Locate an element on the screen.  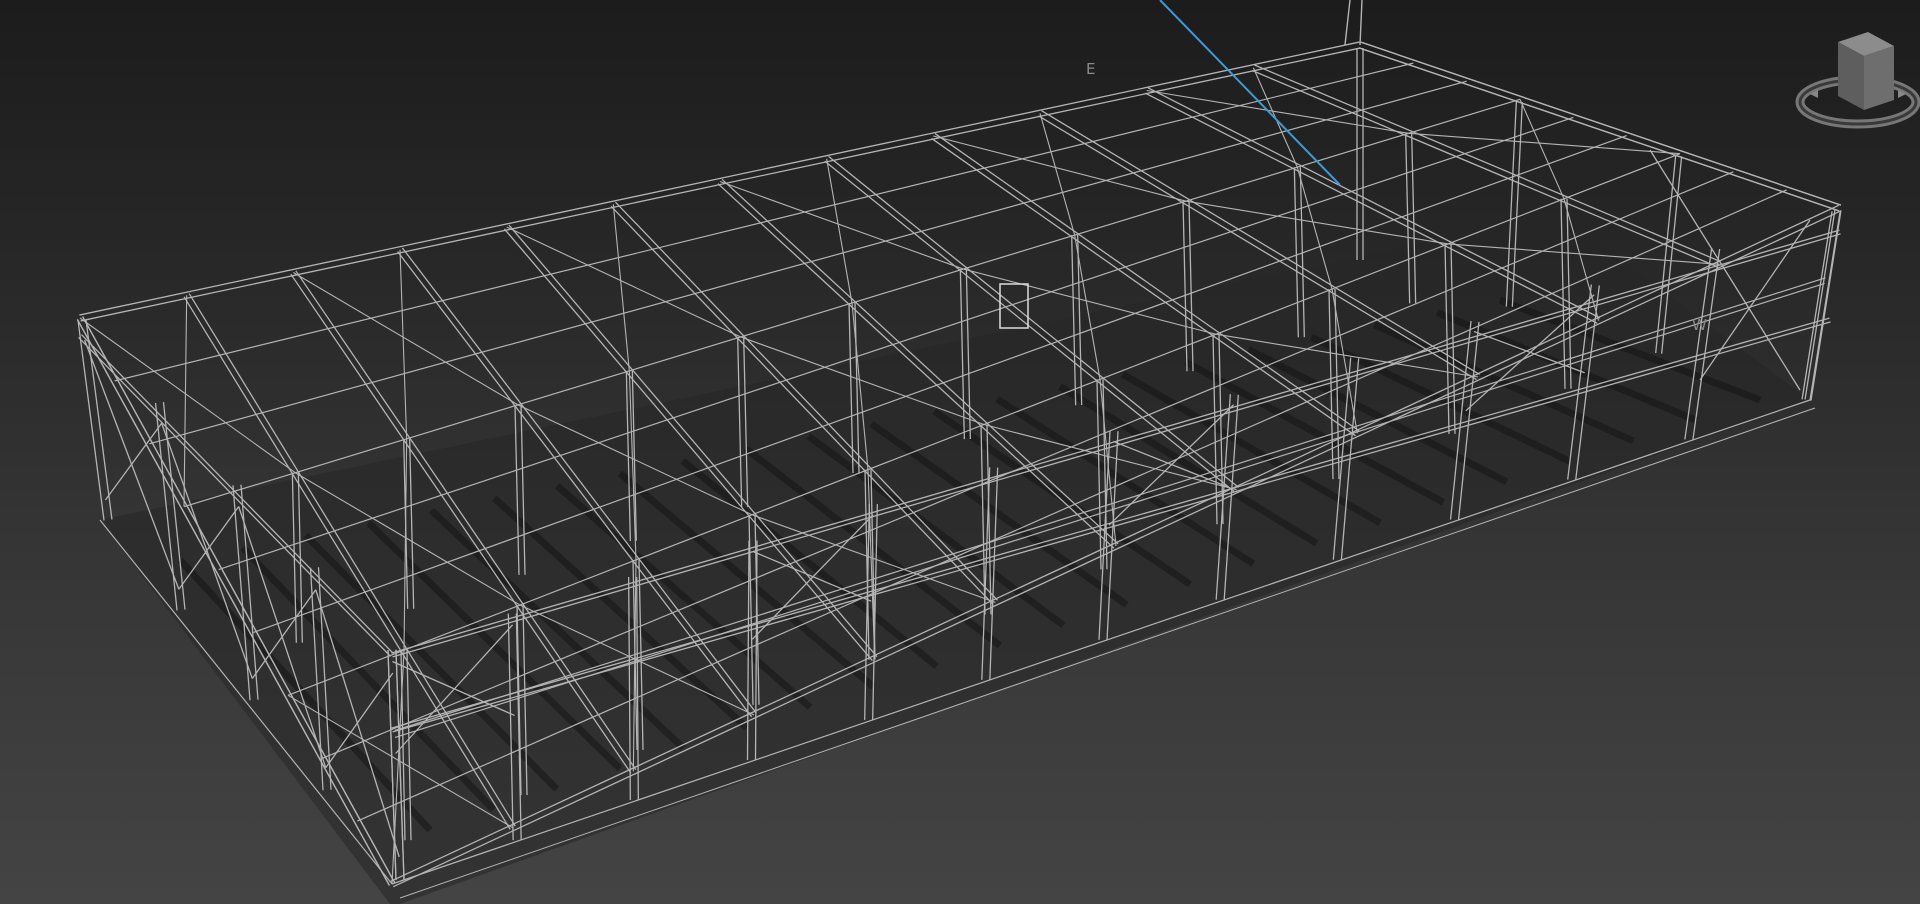
viewcube-icon is located at coordinates (1854, 79).